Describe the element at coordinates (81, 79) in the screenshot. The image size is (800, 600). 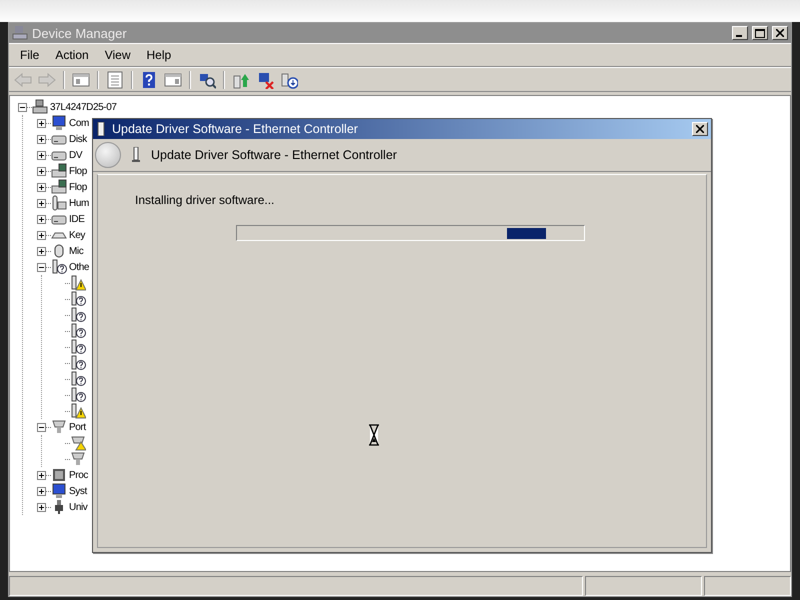
I see `console-tree-icon` at that location.